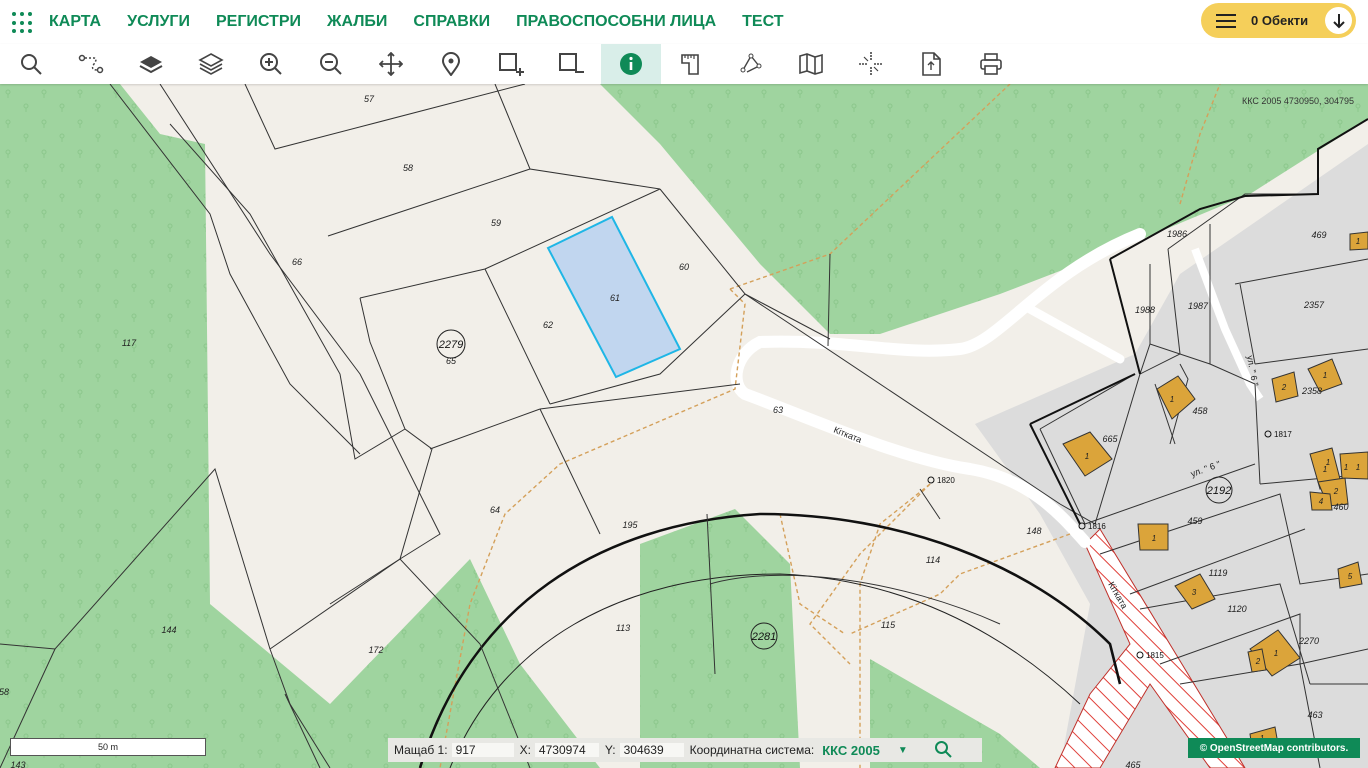  Describe the element at coordinates (1198, 306) in the screenshot. I see `parcel-label: 1987` at that location.